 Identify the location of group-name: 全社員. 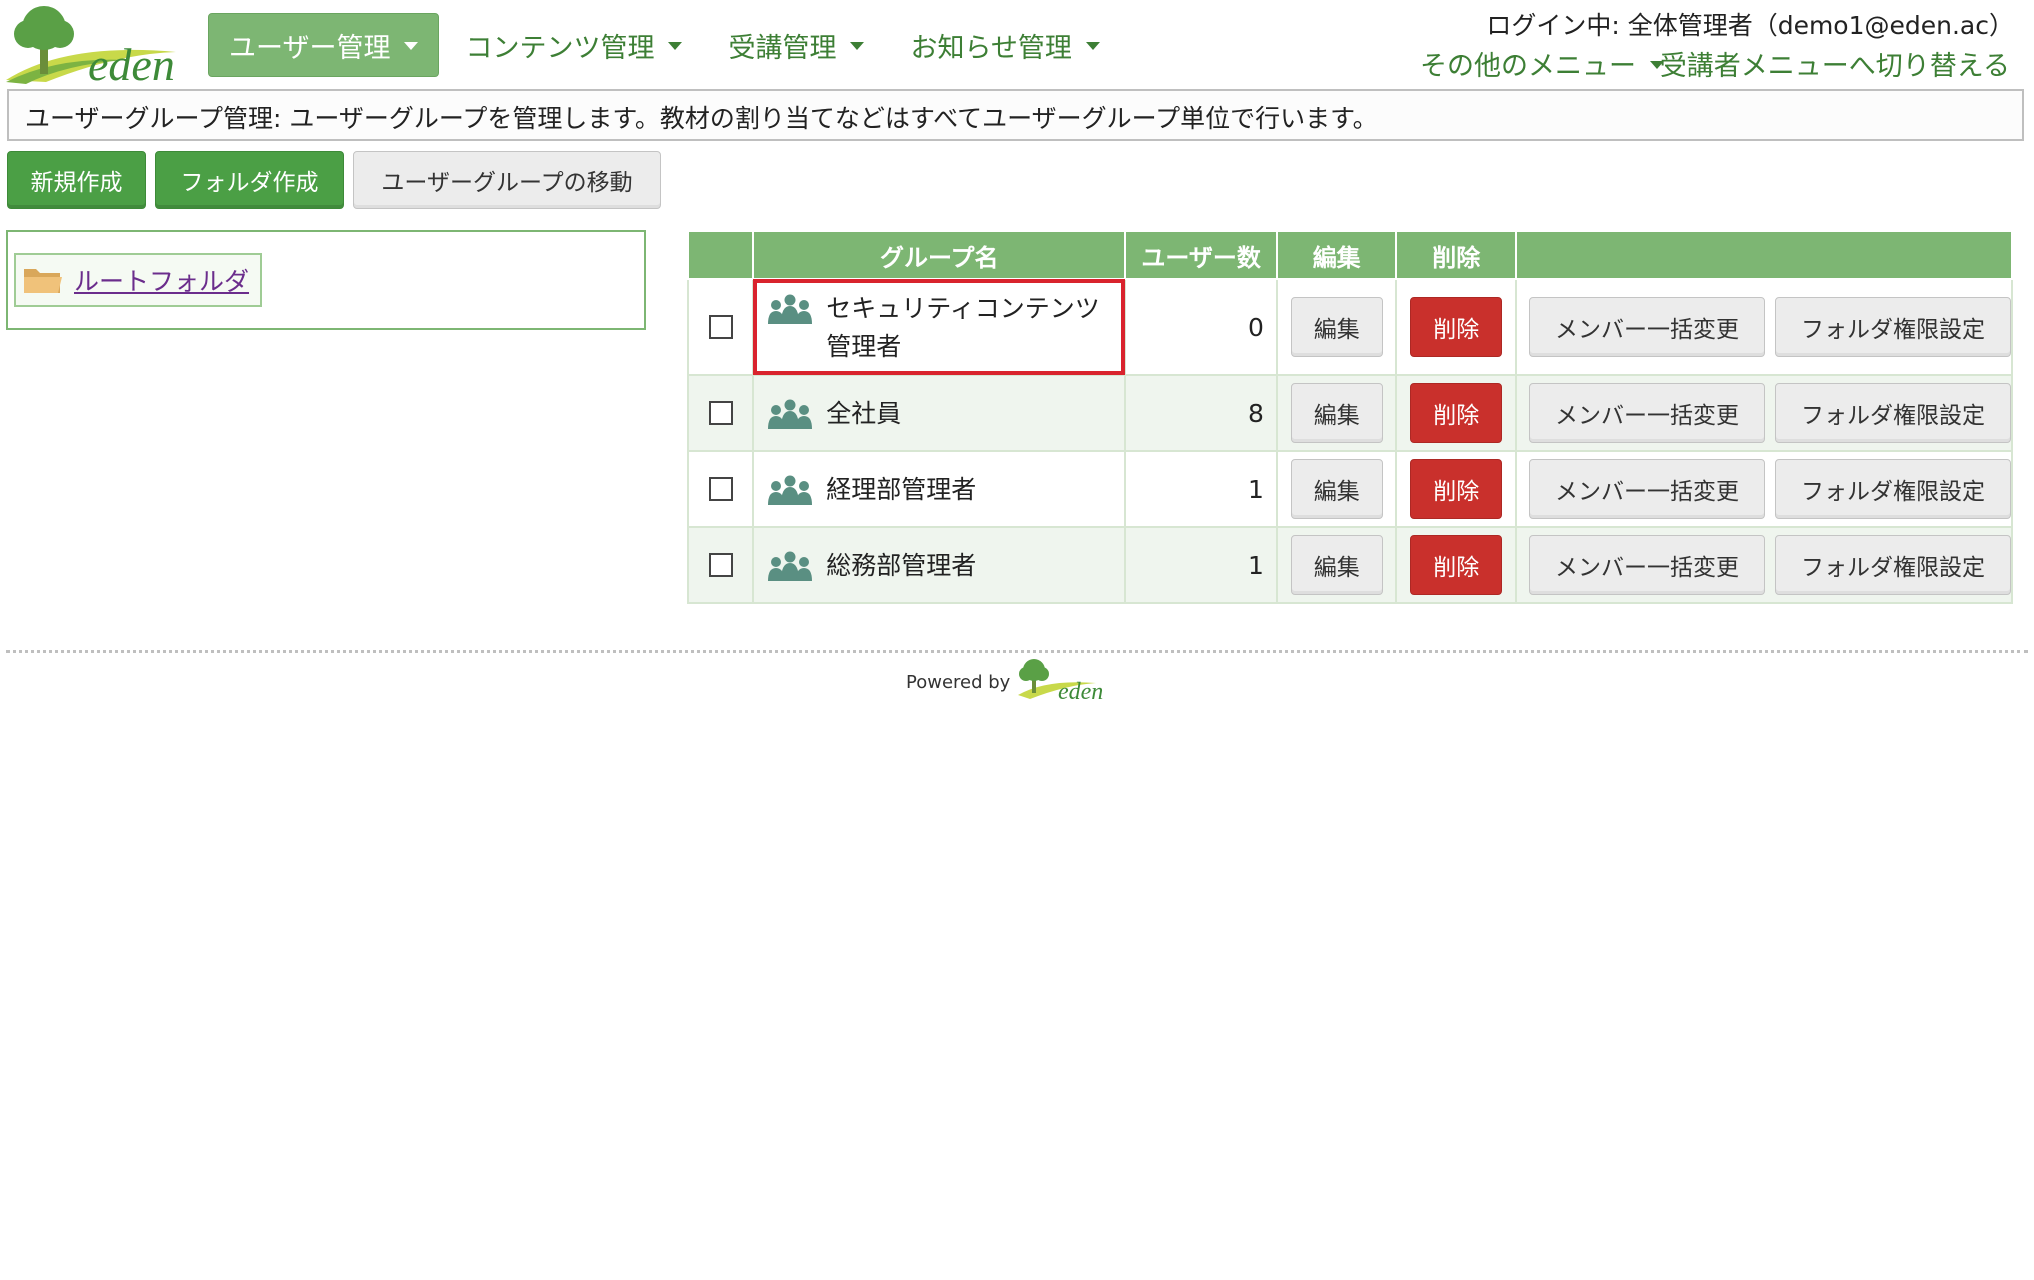
(864, 413).